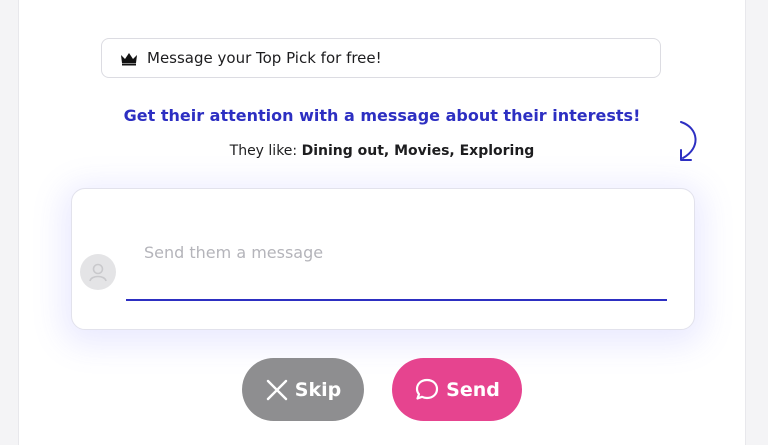 The image size is (768, 445). I want to click on curved-arrow-icon, so click(690, 143).